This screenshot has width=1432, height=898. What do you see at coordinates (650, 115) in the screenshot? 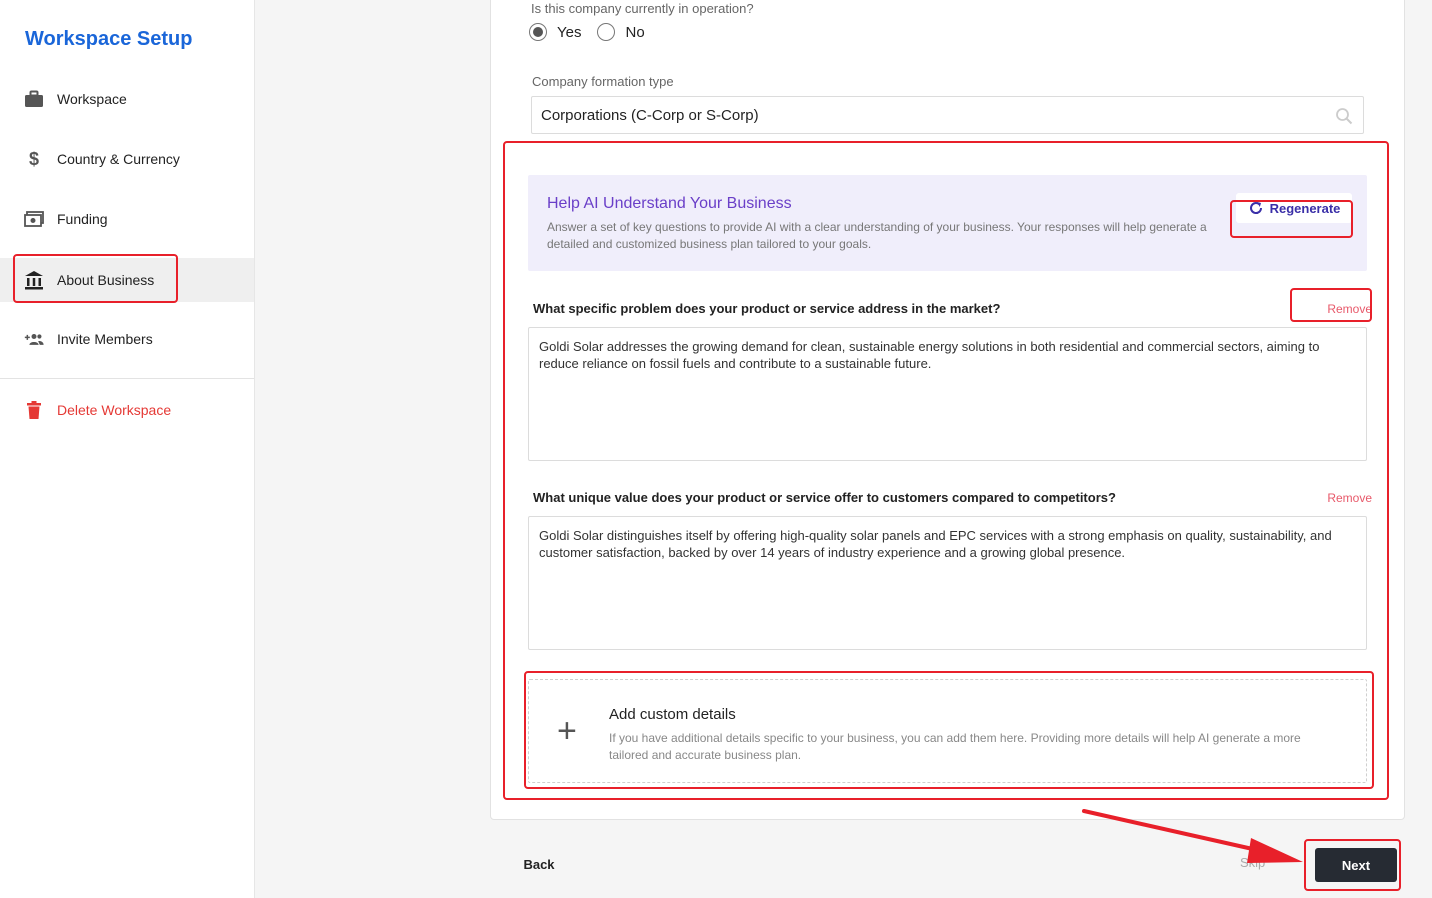
I see `formation-type-value: Corporations (C-Corp or S-Corp)` at bounding box center [650, 115].